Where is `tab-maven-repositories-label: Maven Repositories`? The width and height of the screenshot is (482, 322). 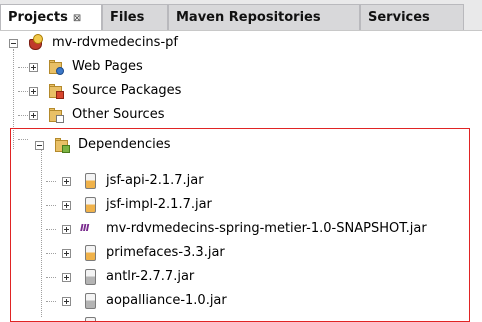
tab-maven-repositories-label: Maven Repositories is located at coordinates (248, 17).